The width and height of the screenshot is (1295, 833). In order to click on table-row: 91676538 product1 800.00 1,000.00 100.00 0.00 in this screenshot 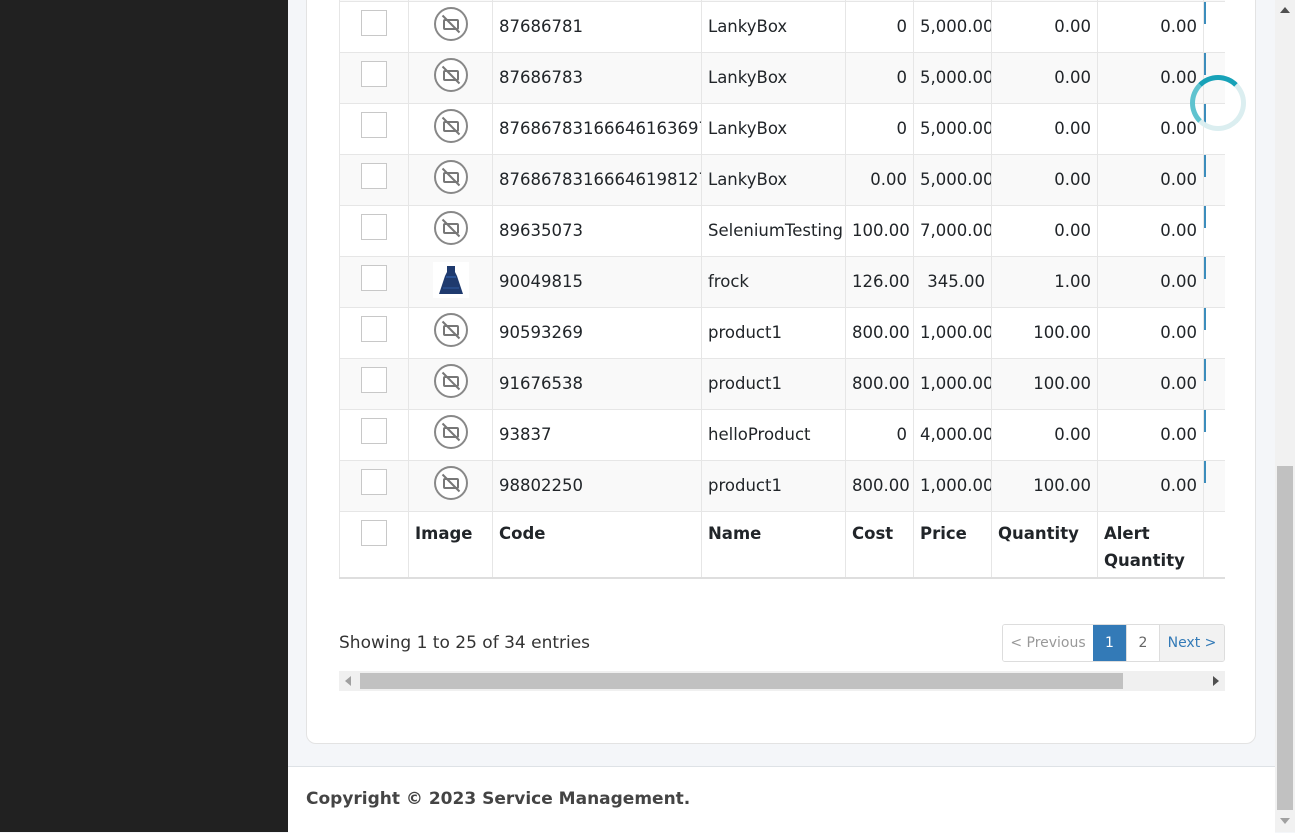, I will do `click(782, 383)`.